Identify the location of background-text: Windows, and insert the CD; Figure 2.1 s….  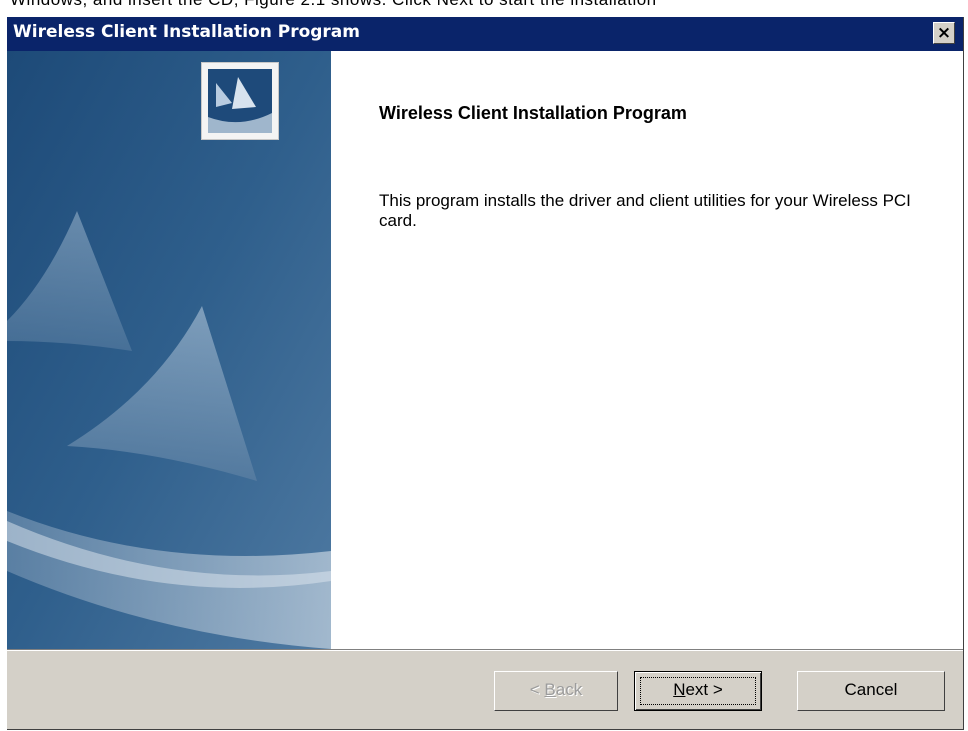
(333, 5).